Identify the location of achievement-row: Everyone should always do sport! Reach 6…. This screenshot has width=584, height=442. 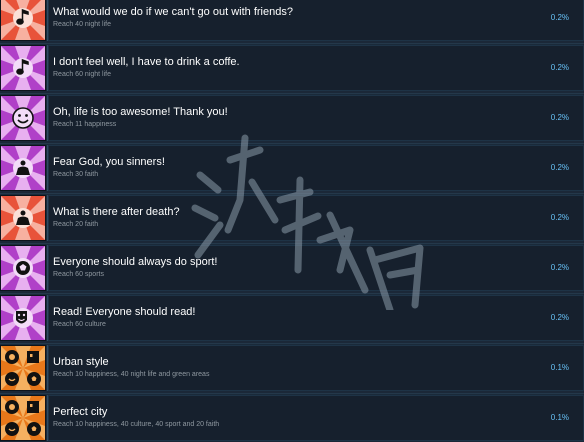
(292, 267).